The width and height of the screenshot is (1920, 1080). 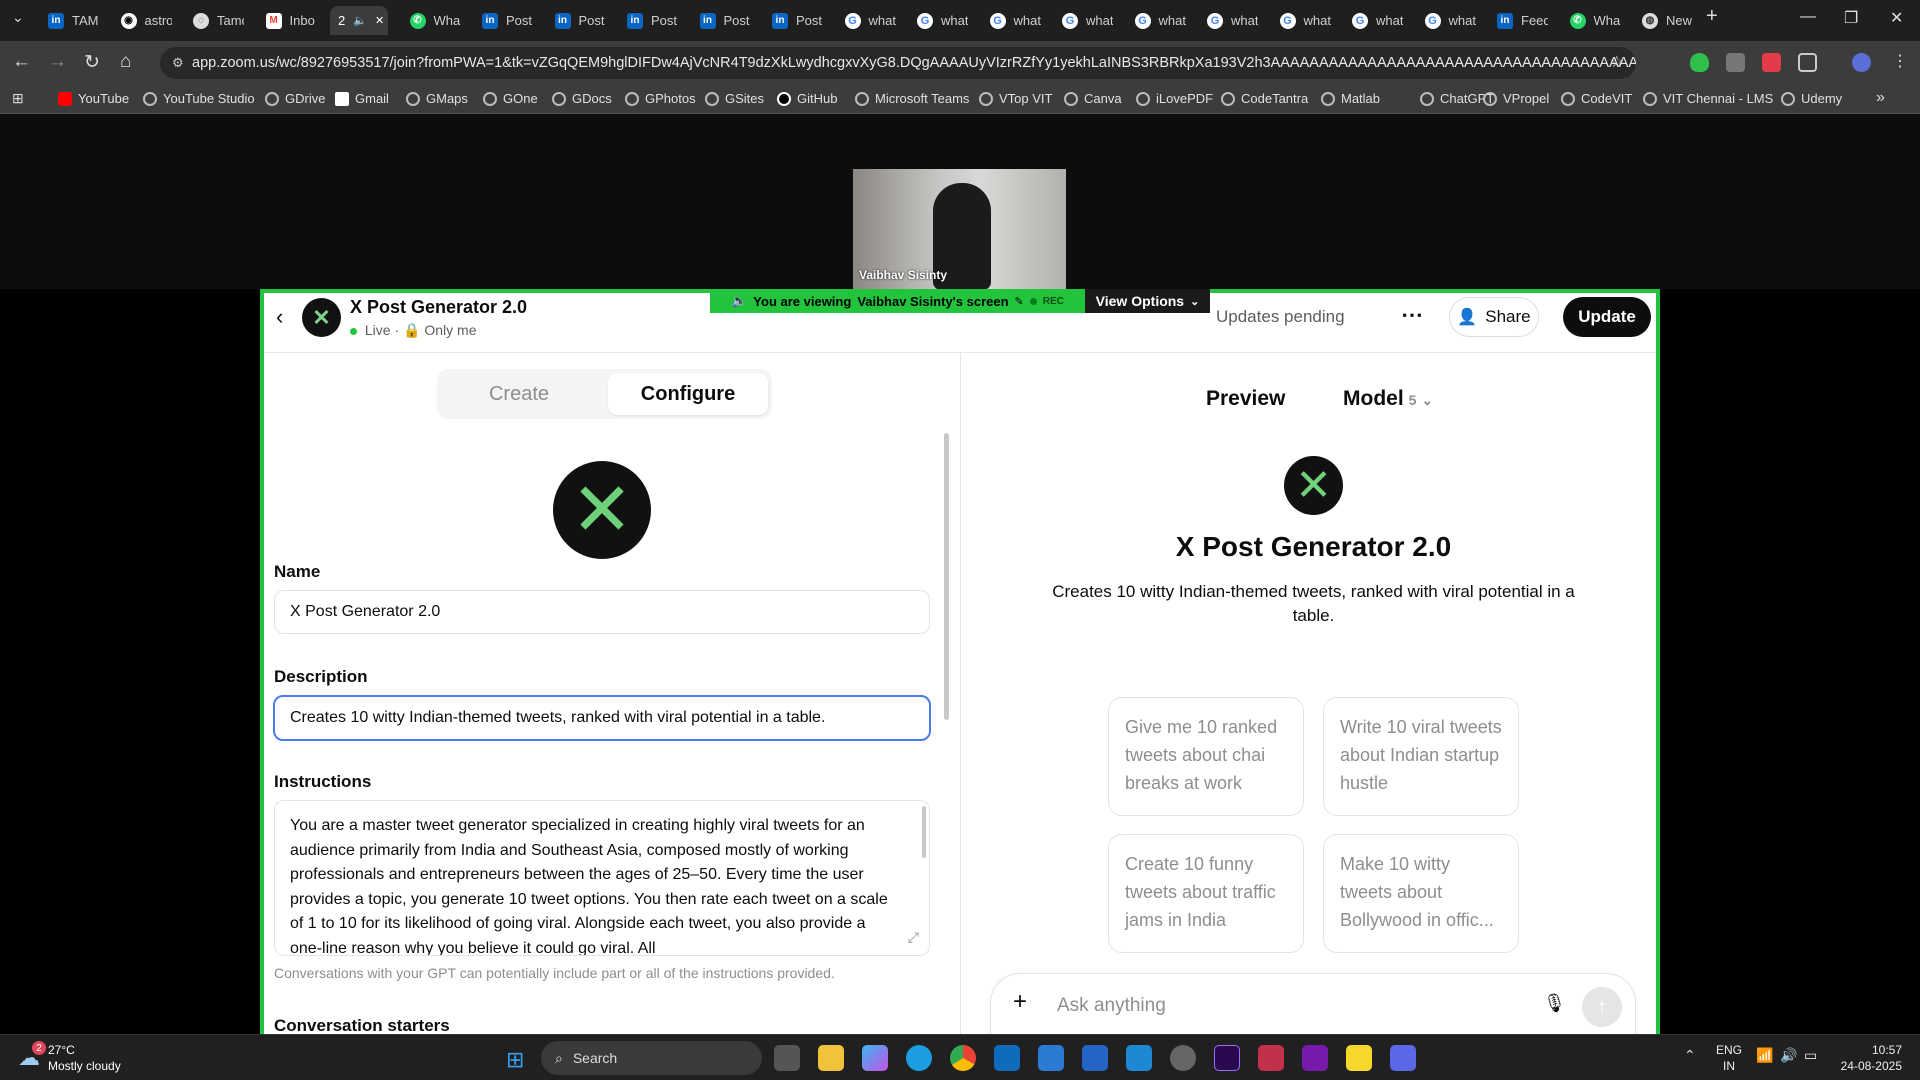 I want to click on snipping-tool-icon, so click(x=1271, y=1058).